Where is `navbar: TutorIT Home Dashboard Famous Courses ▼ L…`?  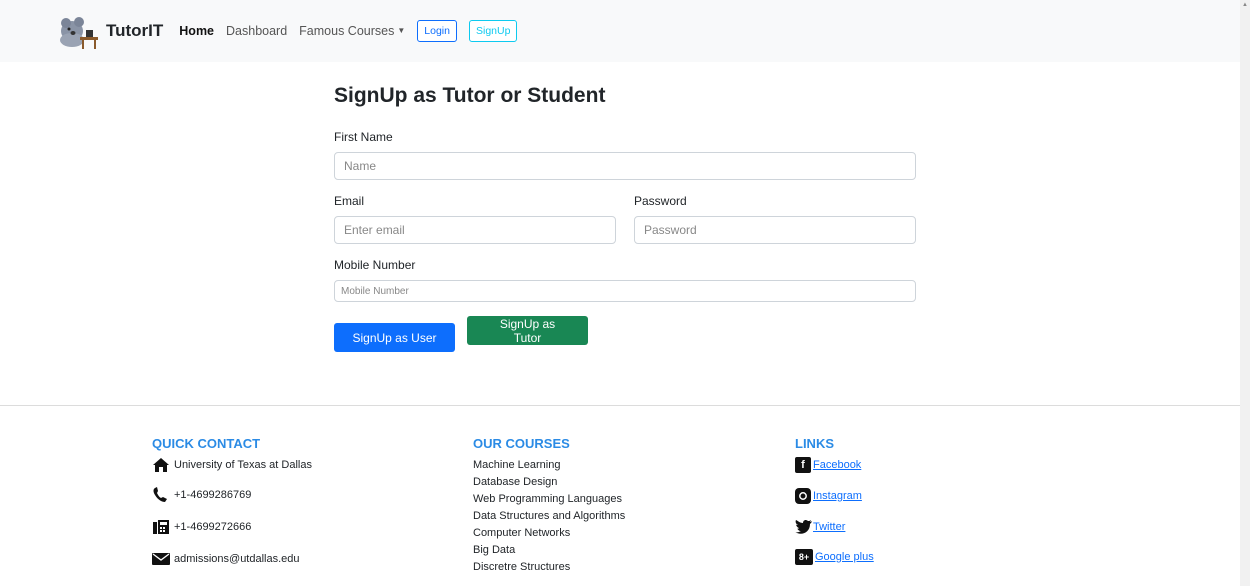
navbar: TutorIT Home Dashboard Famous Courses ▼ L… is located at coordinates (620, 31).